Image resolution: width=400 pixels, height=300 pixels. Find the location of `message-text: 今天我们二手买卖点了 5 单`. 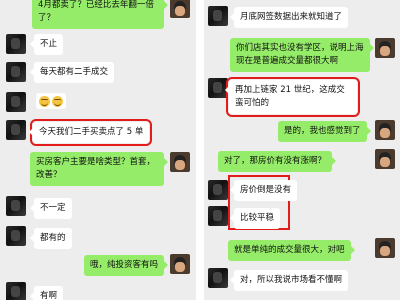

message-text: 今天我们二手买卖点了 5 单 is located at coordinates (91, 132).